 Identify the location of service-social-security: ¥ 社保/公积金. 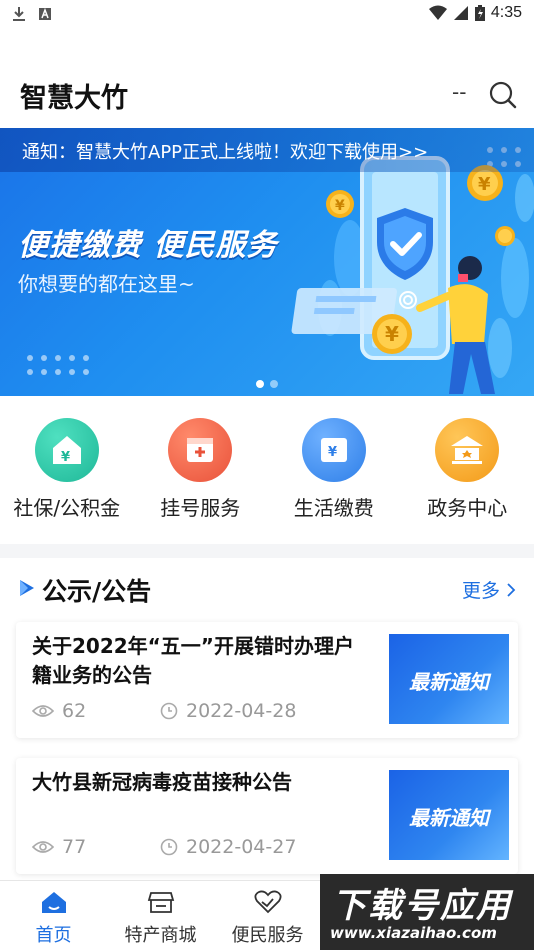
(67, 470).